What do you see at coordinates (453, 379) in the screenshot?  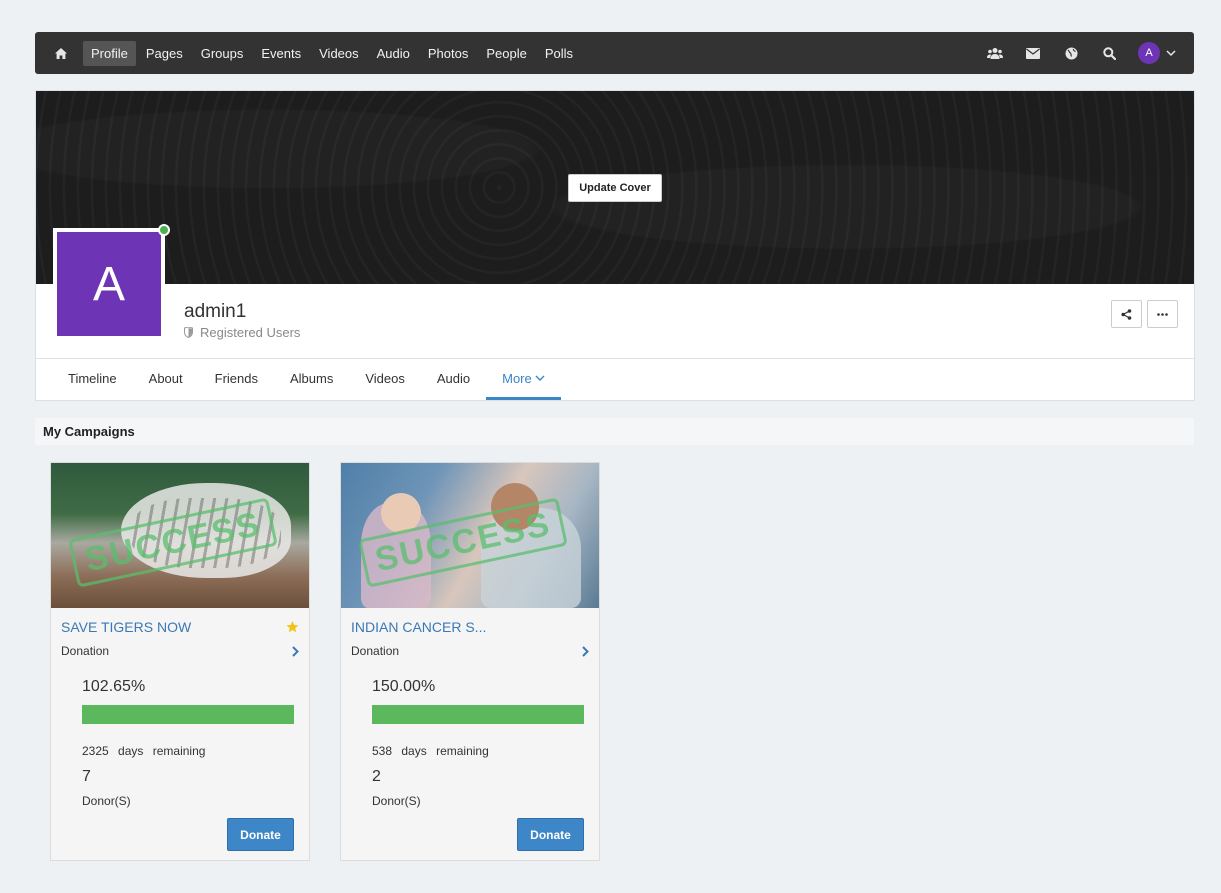 I see `tab-audio: Audio` at bounding box center [453, 379].